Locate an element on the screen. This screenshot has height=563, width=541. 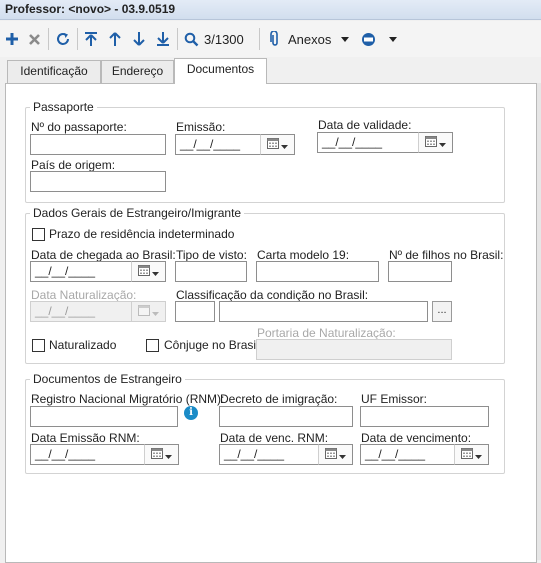
chegada-calendar-button is located at coordinates (148, 271).